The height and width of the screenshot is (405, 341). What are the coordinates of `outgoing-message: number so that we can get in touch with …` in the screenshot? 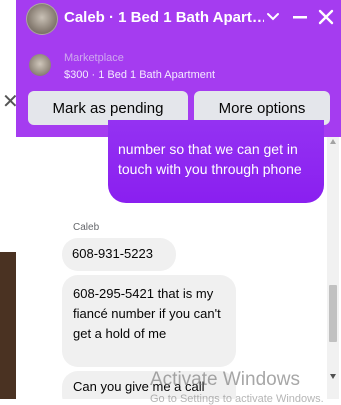 It's located at (216, 161).